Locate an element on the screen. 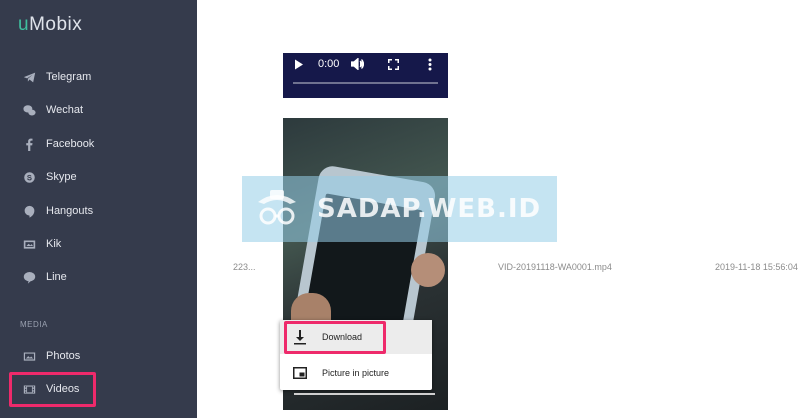 This screenshot has height=418, width=800. time-display: 0:00 is located at coordinates (329, 64).